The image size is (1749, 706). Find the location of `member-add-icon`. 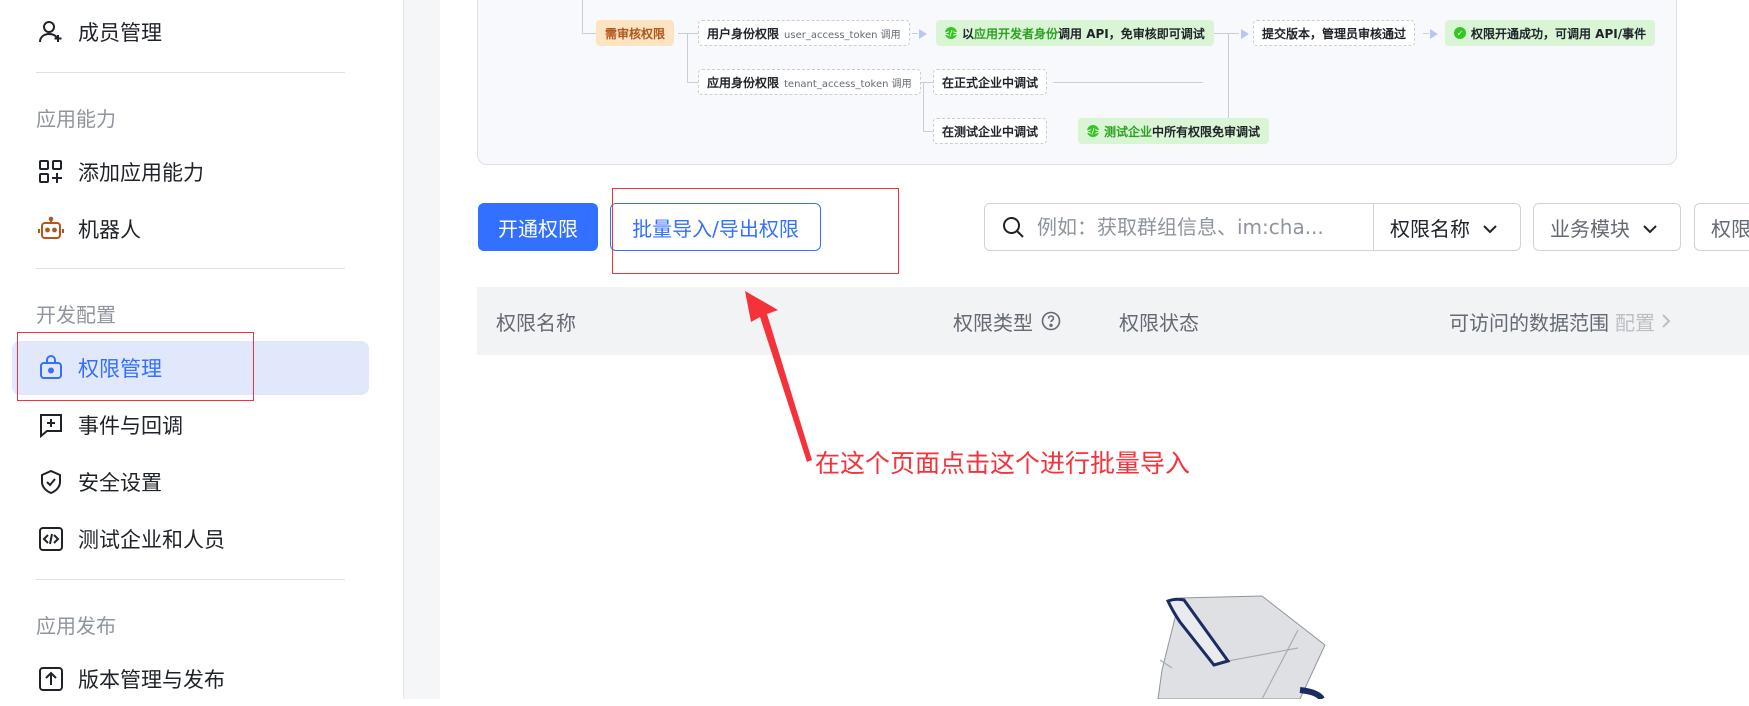

member-add-icon is located at coordinates (51, 32).